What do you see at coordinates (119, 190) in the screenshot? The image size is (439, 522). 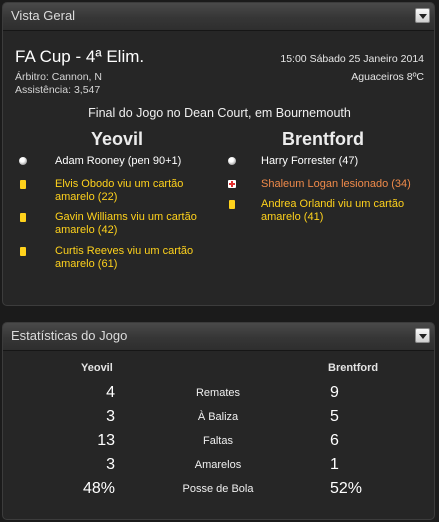 I see `home-event-card: Elvis Obodo viu um cartão amarelo (22)` at bounding box center [119, 190].